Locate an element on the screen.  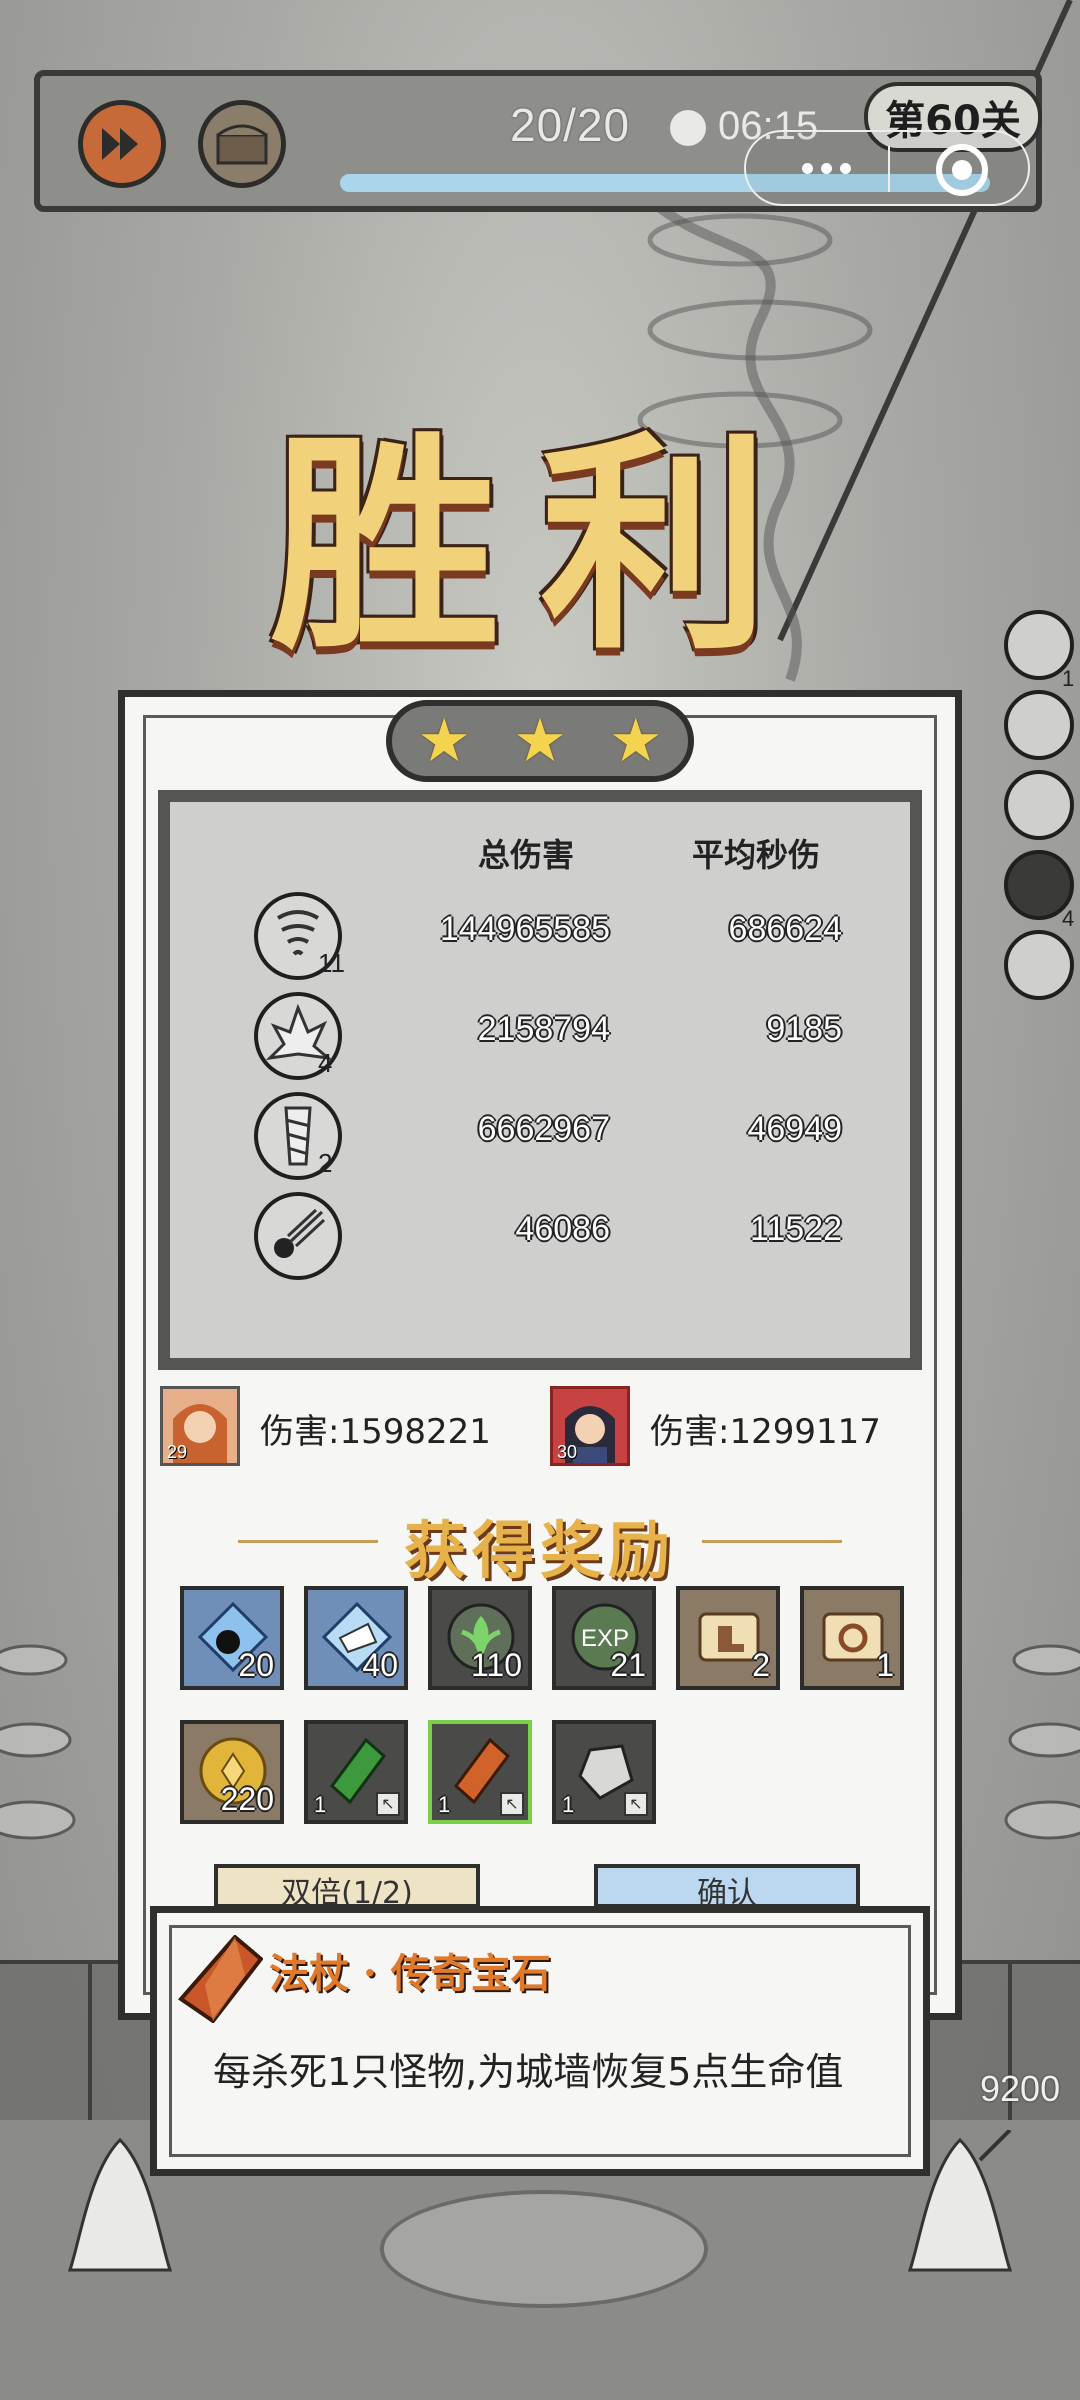
table-row: 11 144965585 686624 is located at coordinates (540, 940).